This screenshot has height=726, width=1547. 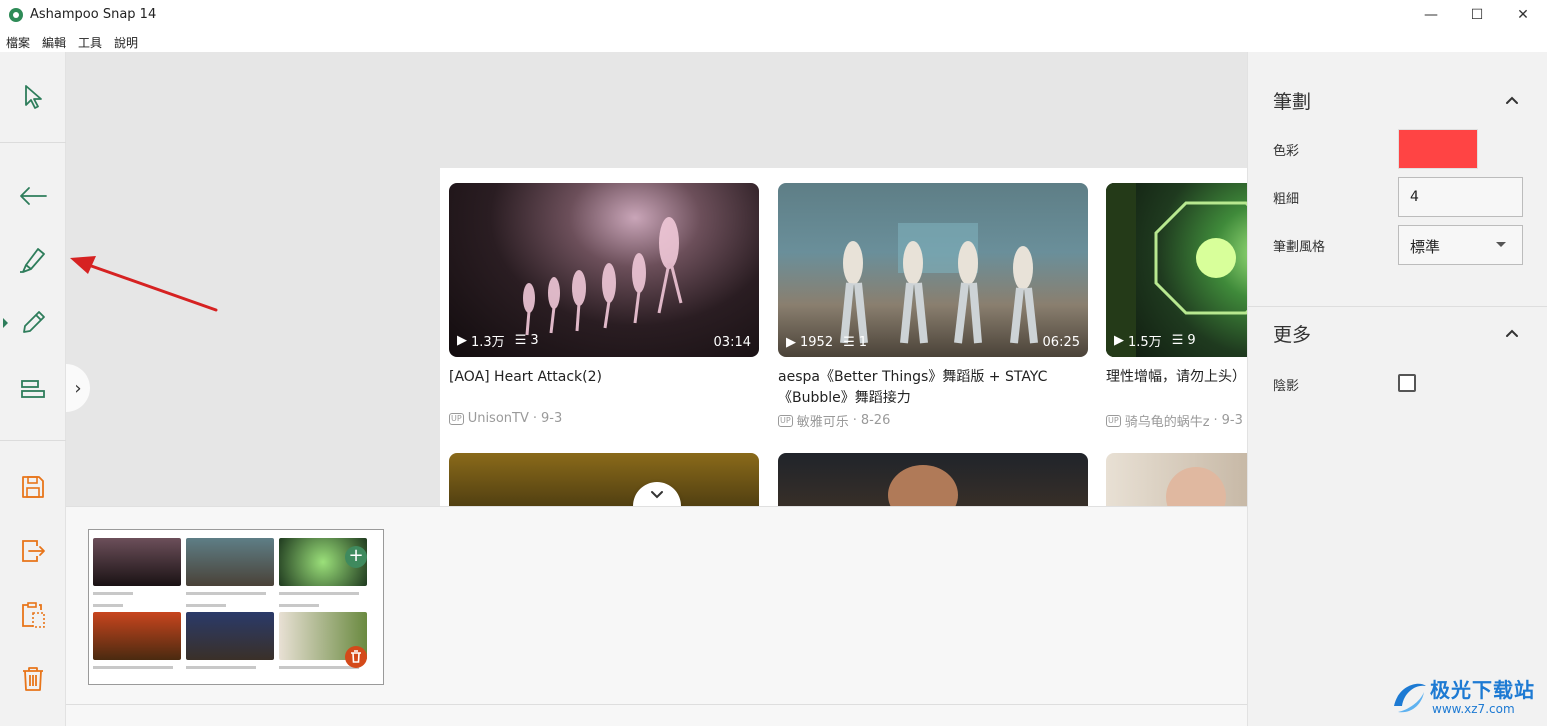 What do you see at coordinates (1232, 420) in the screenshot?
I see `upload-date: 9-3` at bounding box center [1232, 420].